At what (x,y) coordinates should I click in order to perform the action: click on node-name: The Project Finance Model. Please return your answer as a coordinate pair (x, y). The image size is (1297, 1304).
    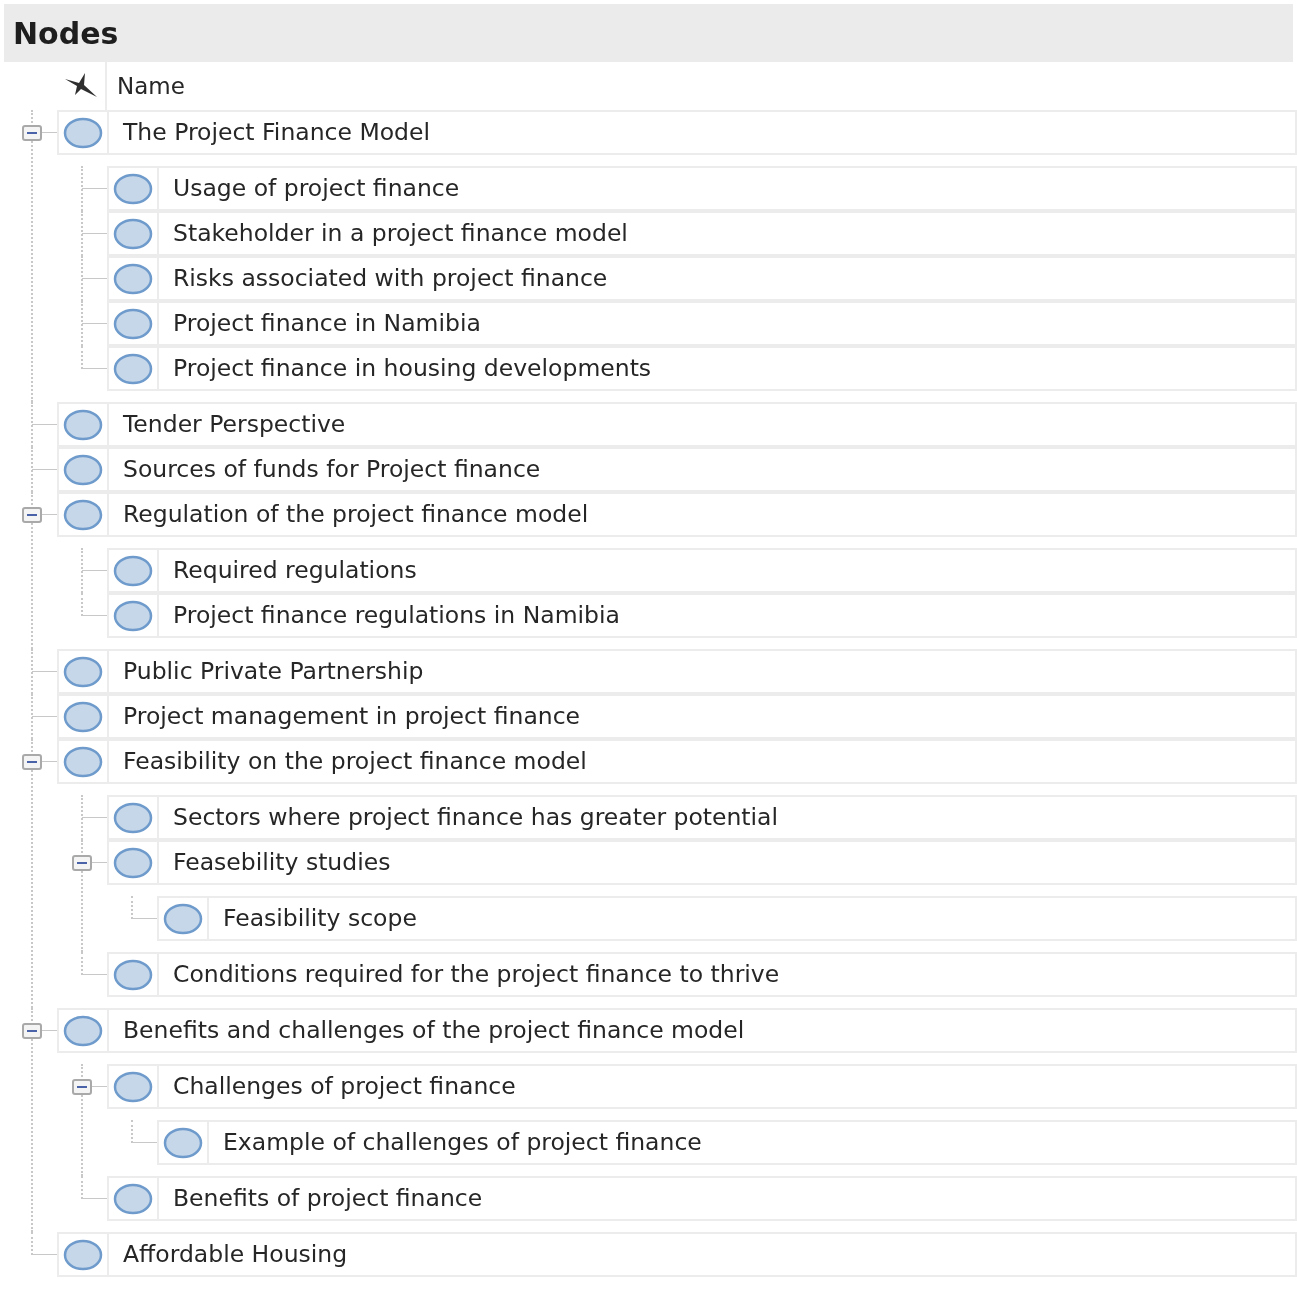
    Looking at the image, I should click on (276, 132).